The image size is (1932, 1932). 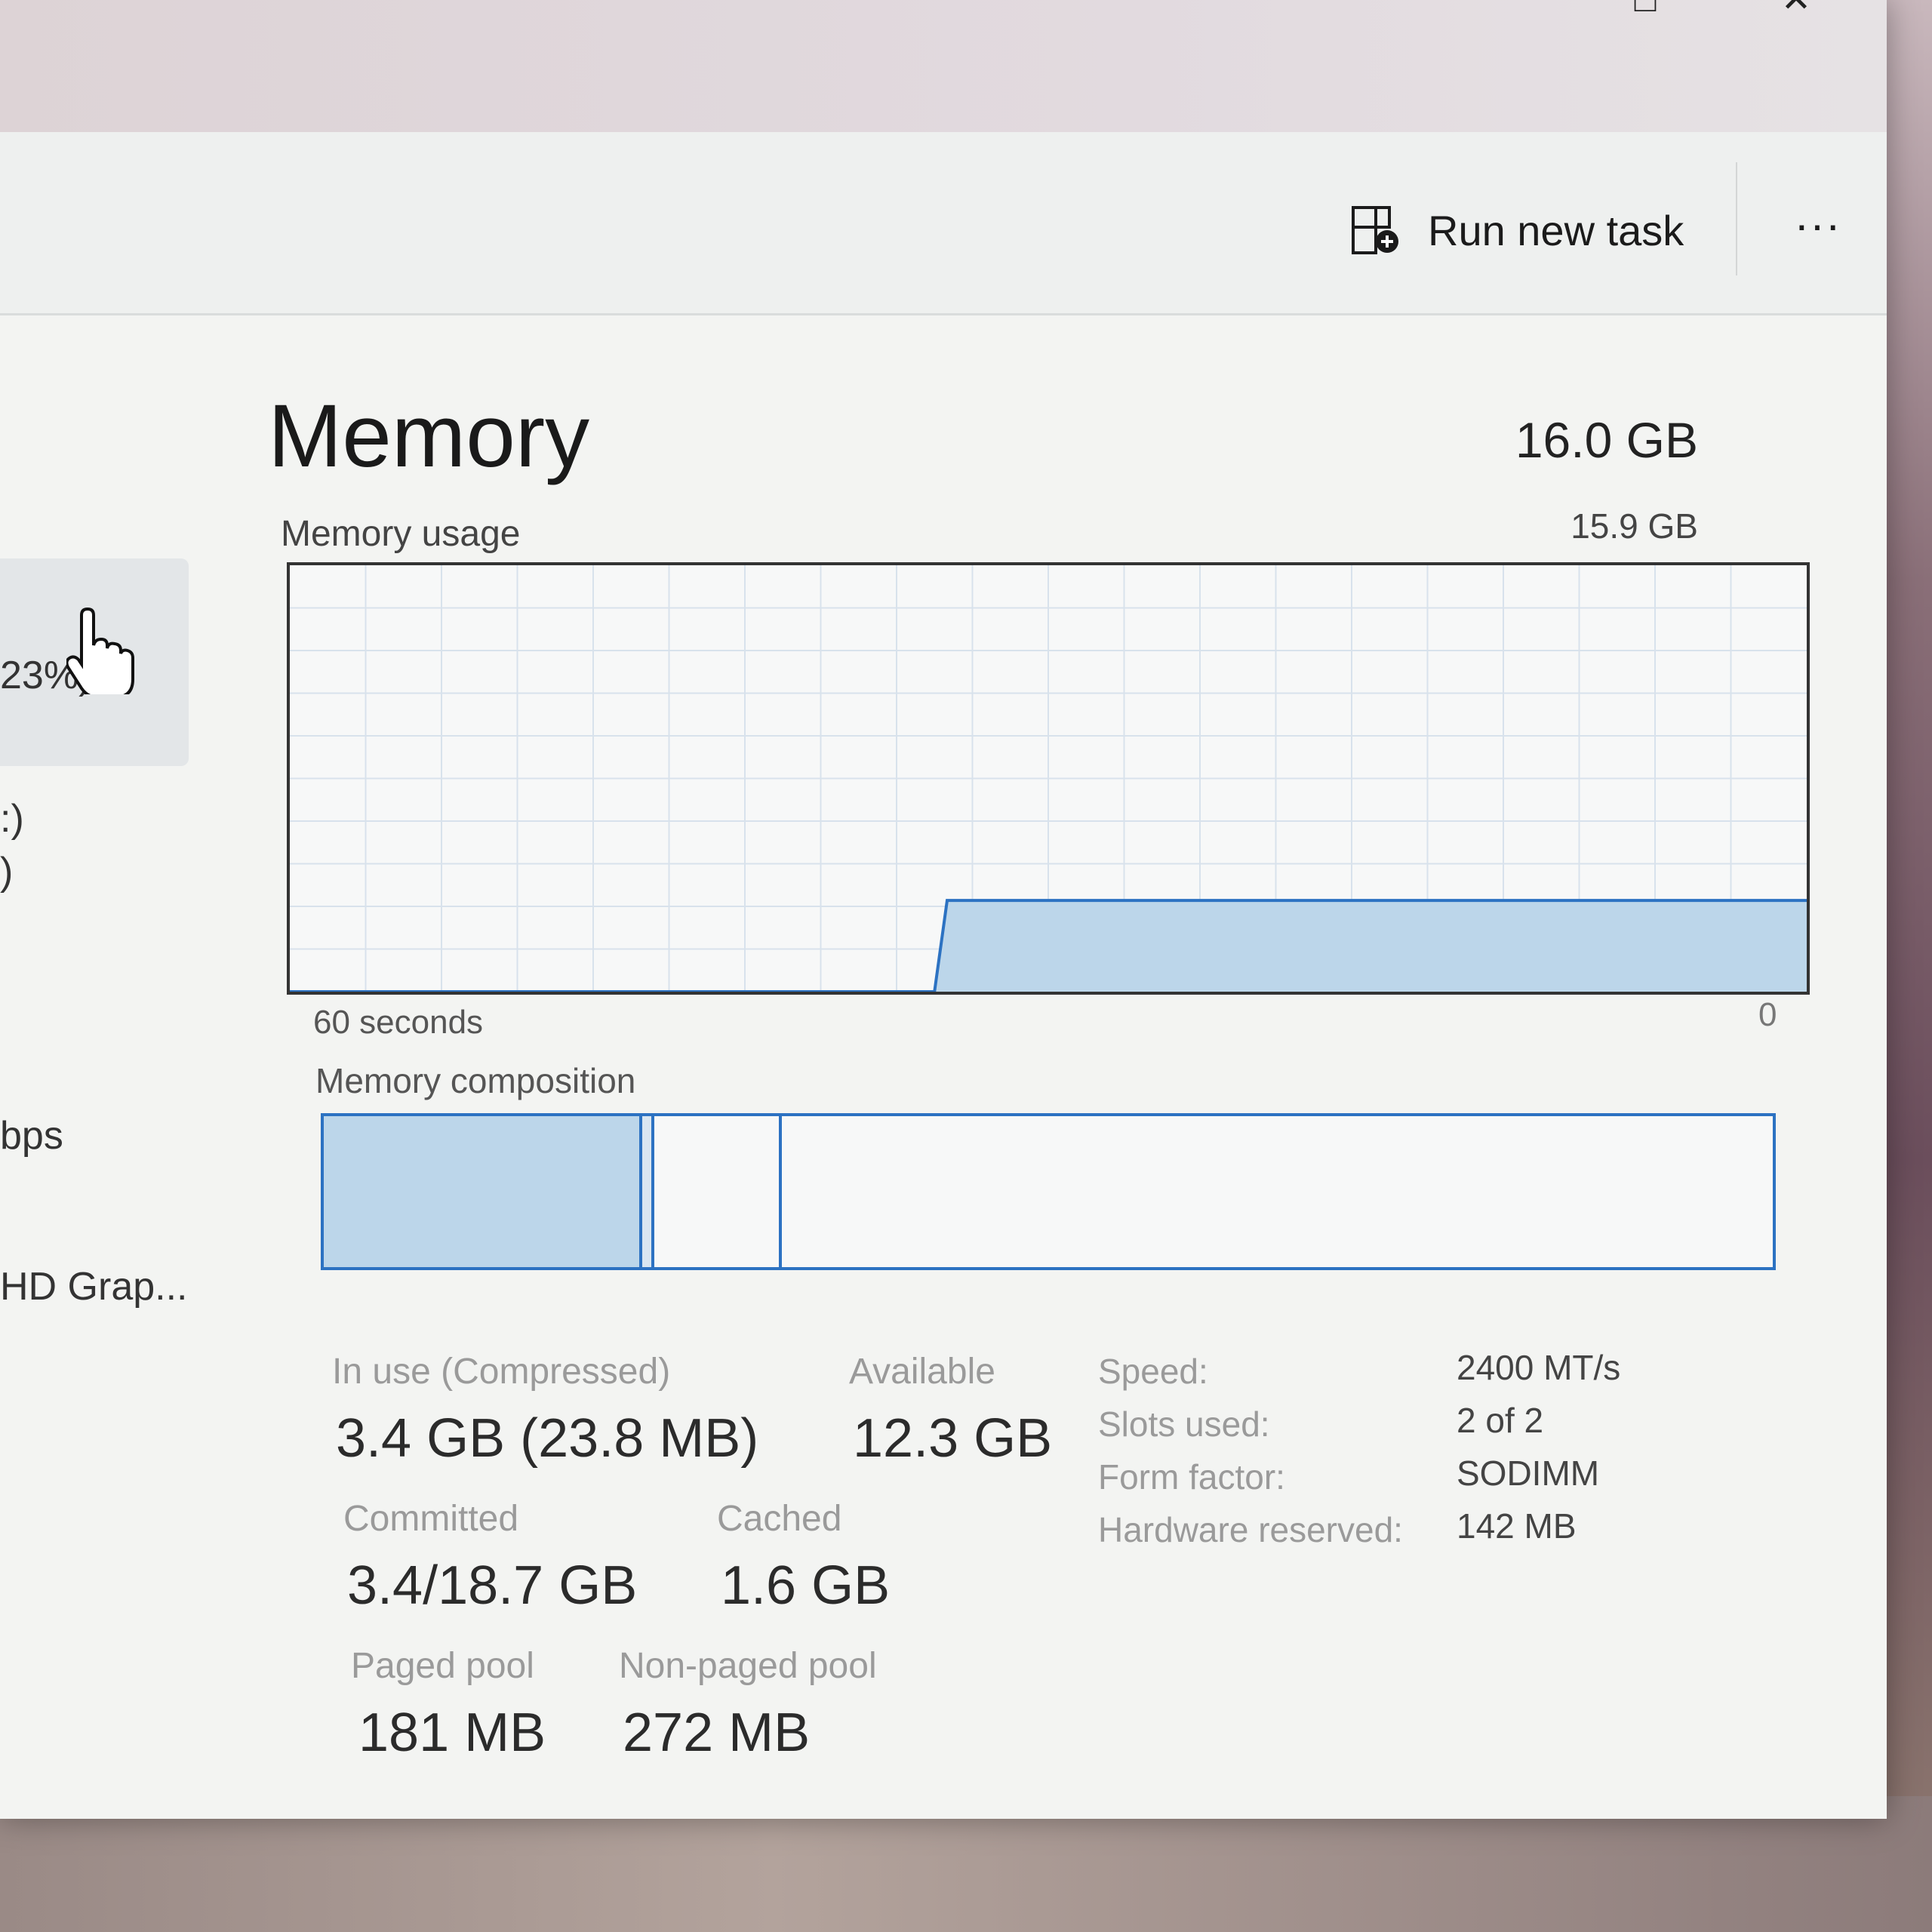 What do you see at coordinates (1767, 1014) in the screenshot?
I see `graph-axis-end: 0` at bounding box center [1767, 1014].